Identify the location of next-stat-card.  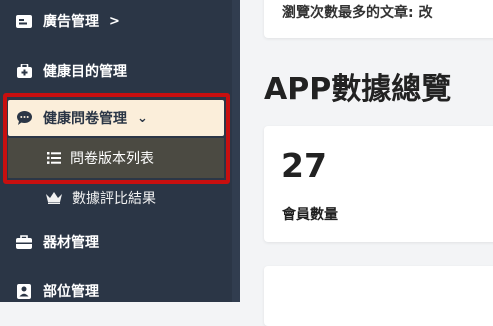
(378, 296).